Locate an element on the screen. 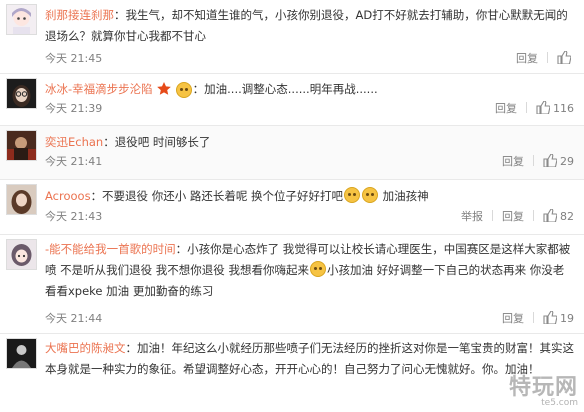 This screenshot has height=412, width=584. username-link: 冰冰-幸福滴步步沦陷 is located at coordinates (99, 89).